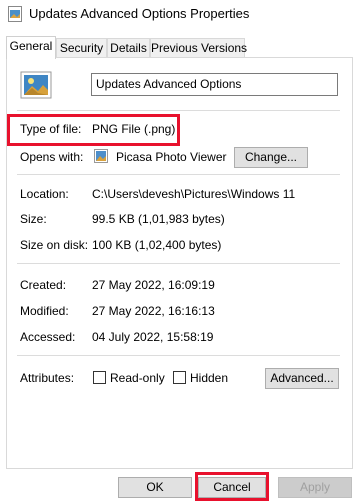 The height and width of the screenshot is (503, 359). What do you see at coordinates (157, 245) in the screenshot?
I see `size-on-disk-value: 100 KB (1,02,400 bytes)` at bounding box center [157, 245].